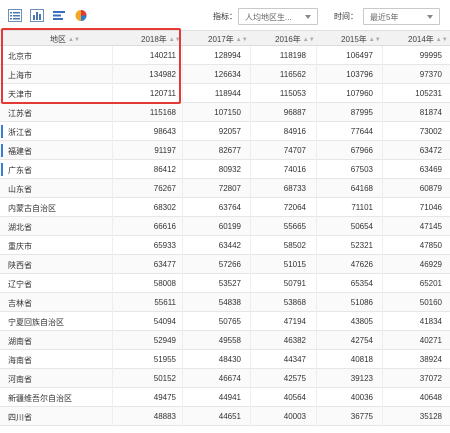 Image resolution: width=450 pixels, height=433 pixels. I want to click on value-cell: 71101, so click(362, 207).